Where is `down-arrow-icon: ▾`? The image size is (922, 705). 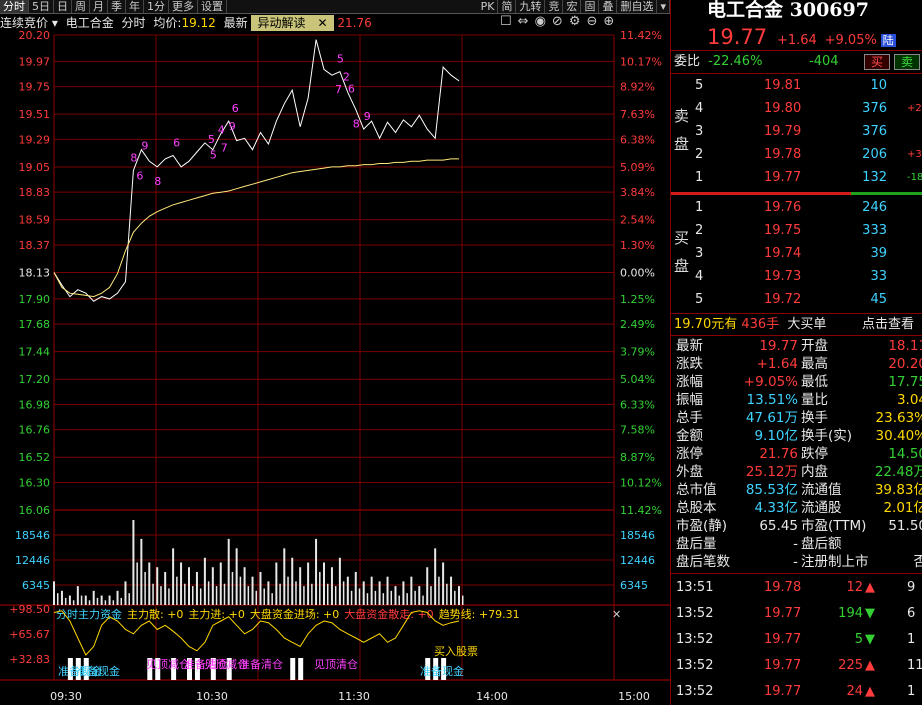
down-arrow-icon: ▾ is located at coordinates (55, 23).